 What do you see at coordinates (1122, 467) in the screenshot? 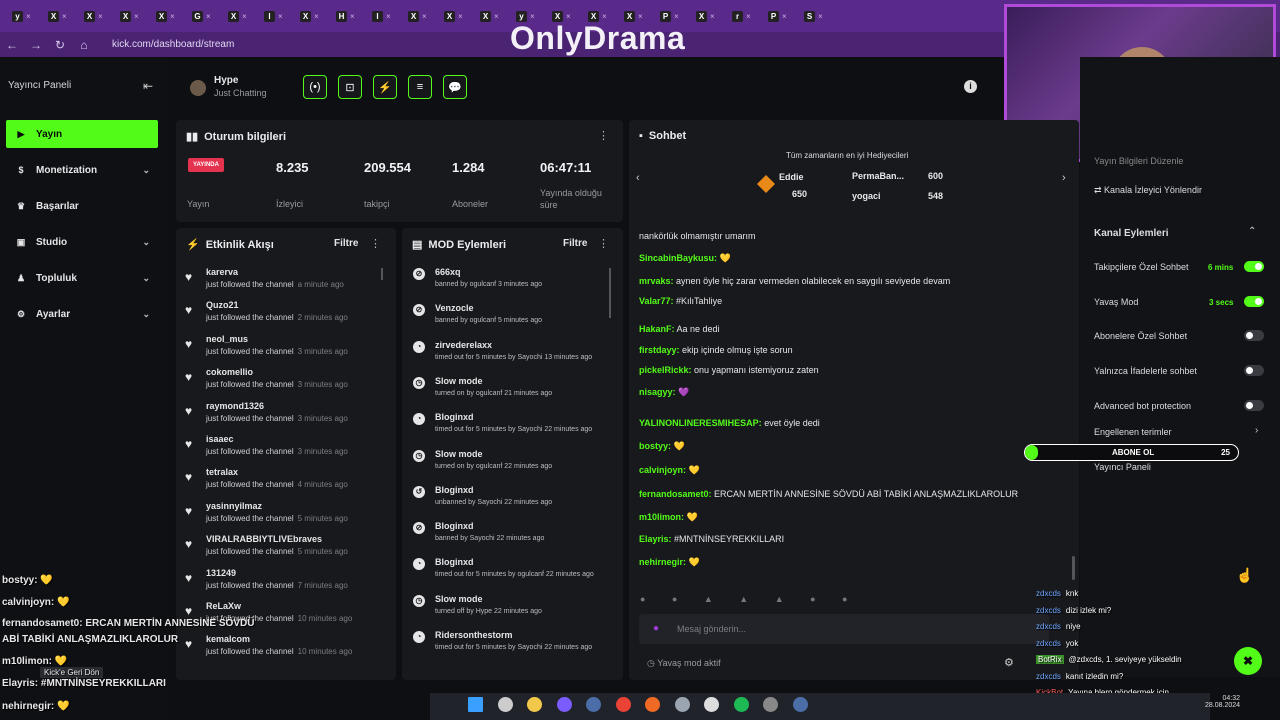
I see `streamer-panel-link: Yayıncı Paneli` at bounding box center [1122, 467].